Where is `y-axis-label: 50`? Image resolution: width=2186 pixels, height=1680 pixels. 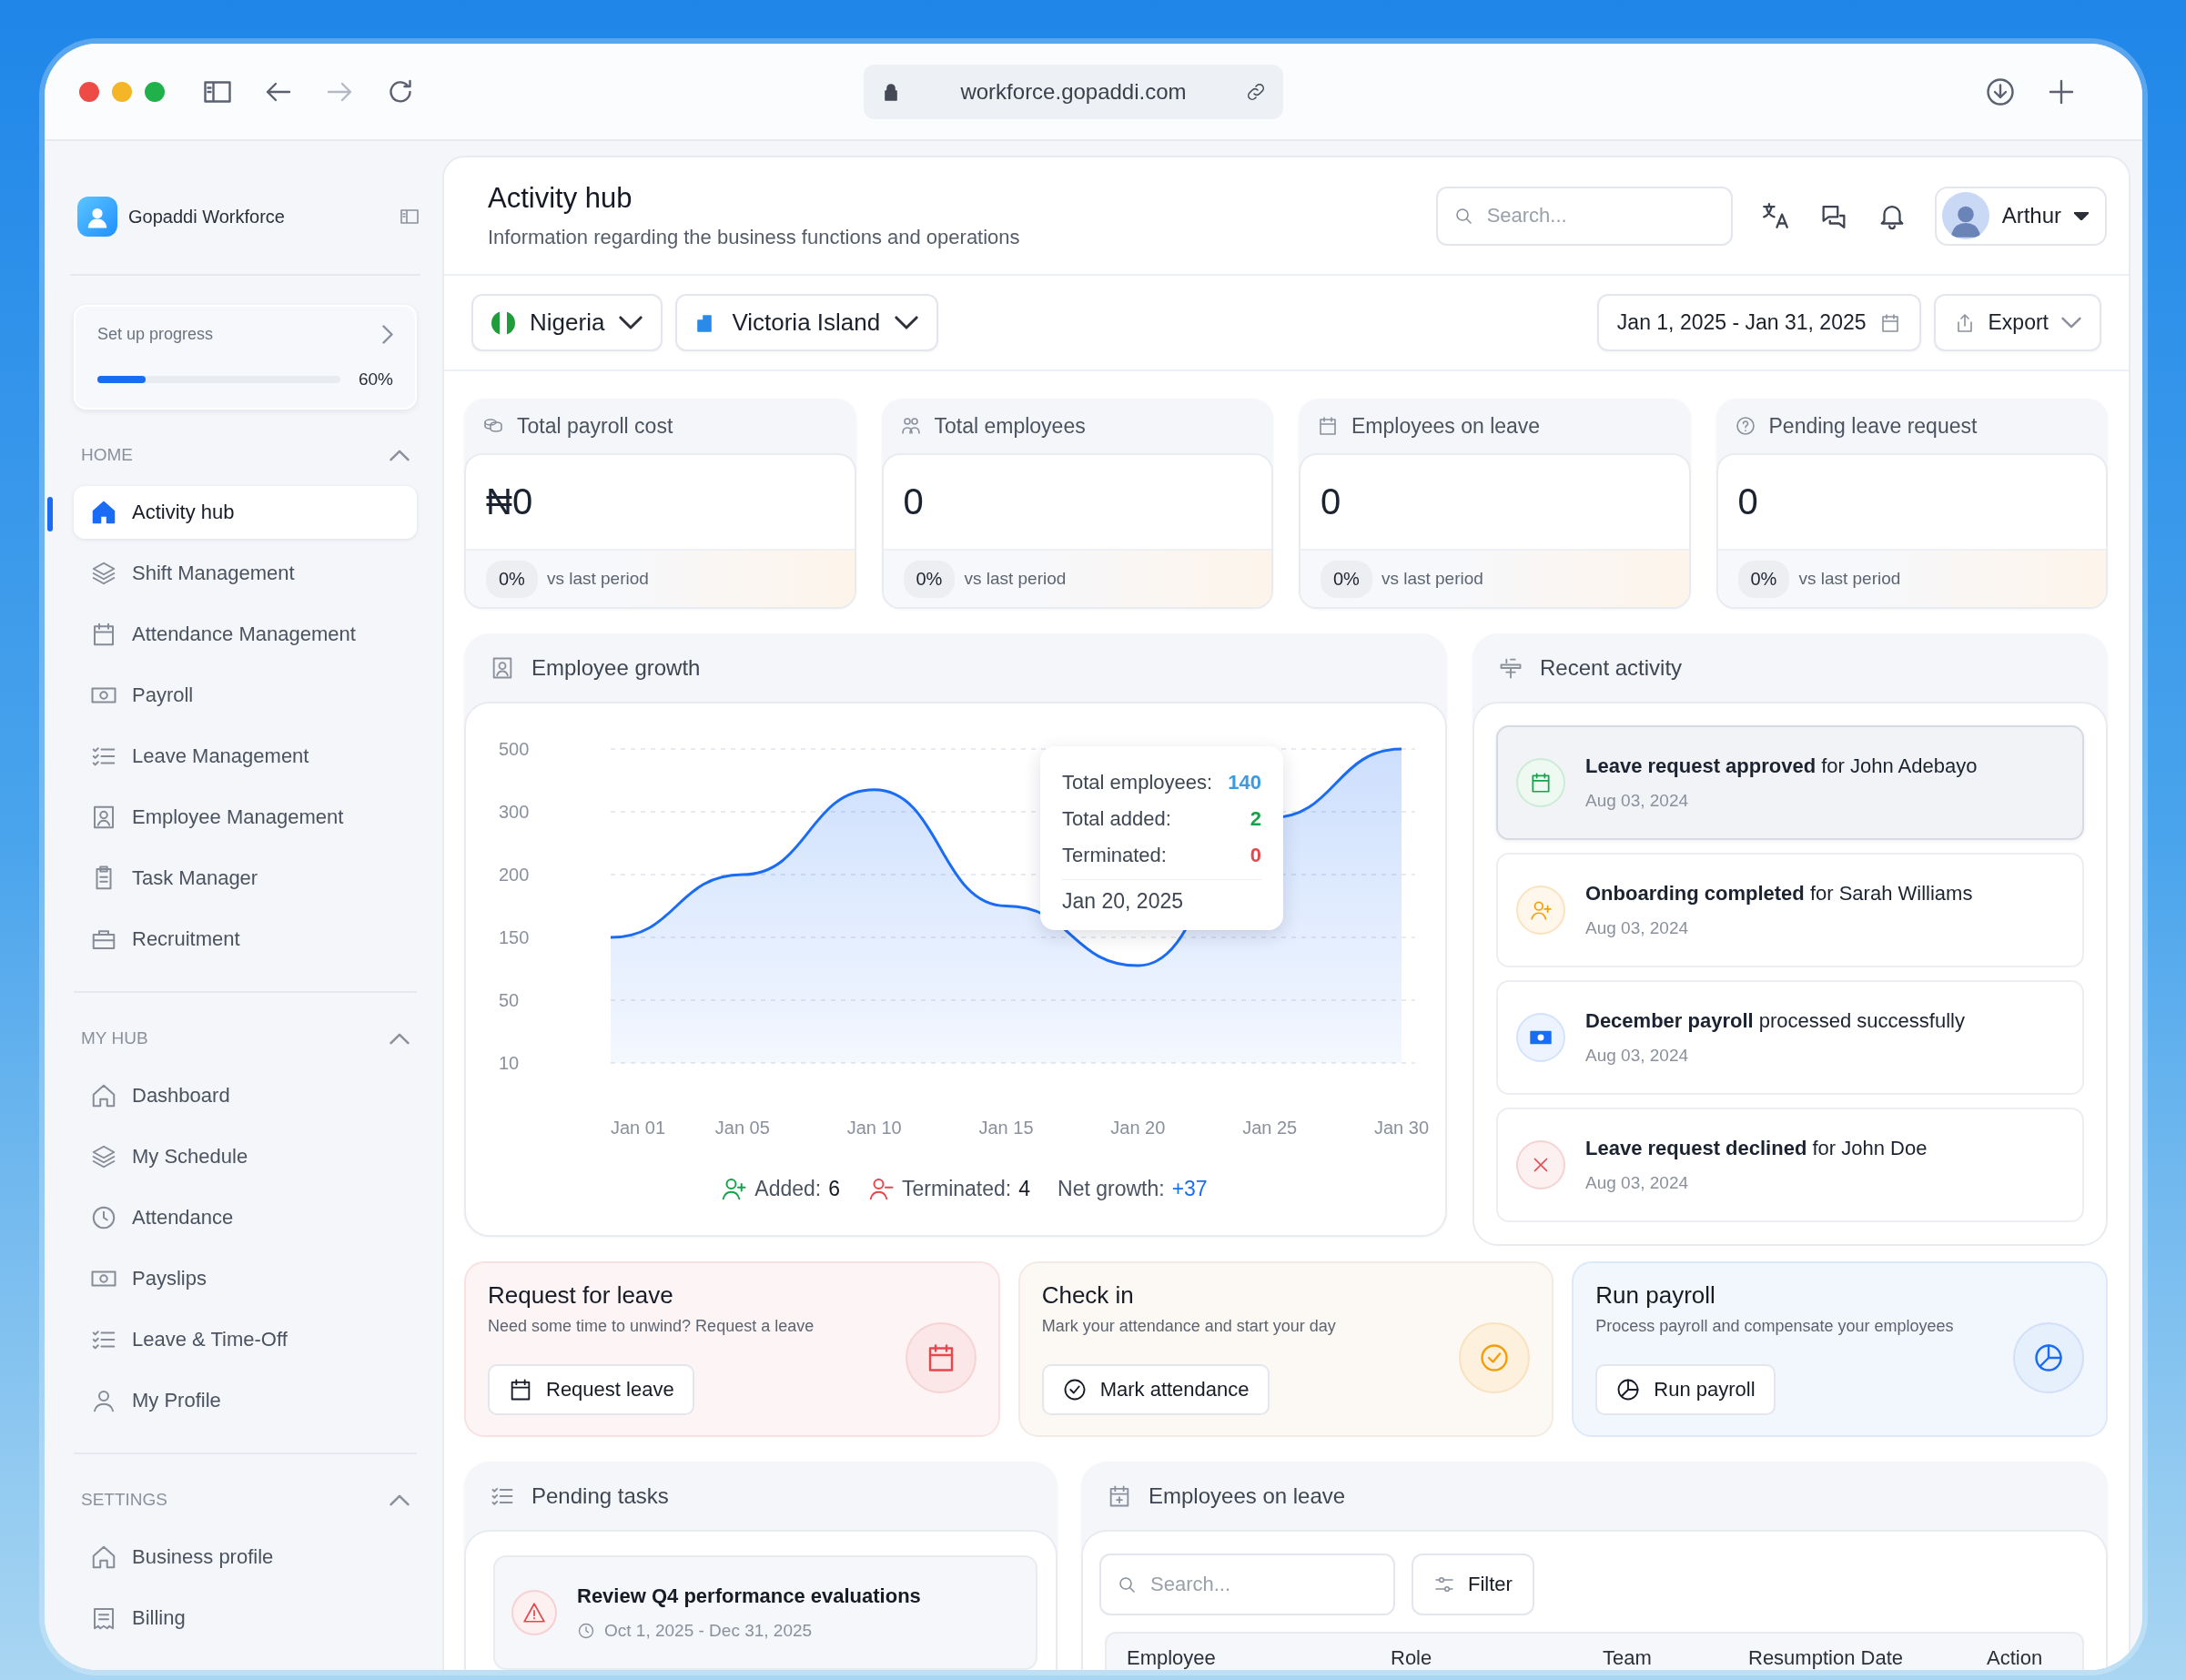
y-axis-label: 50 is located at coordinates (510, 1000).